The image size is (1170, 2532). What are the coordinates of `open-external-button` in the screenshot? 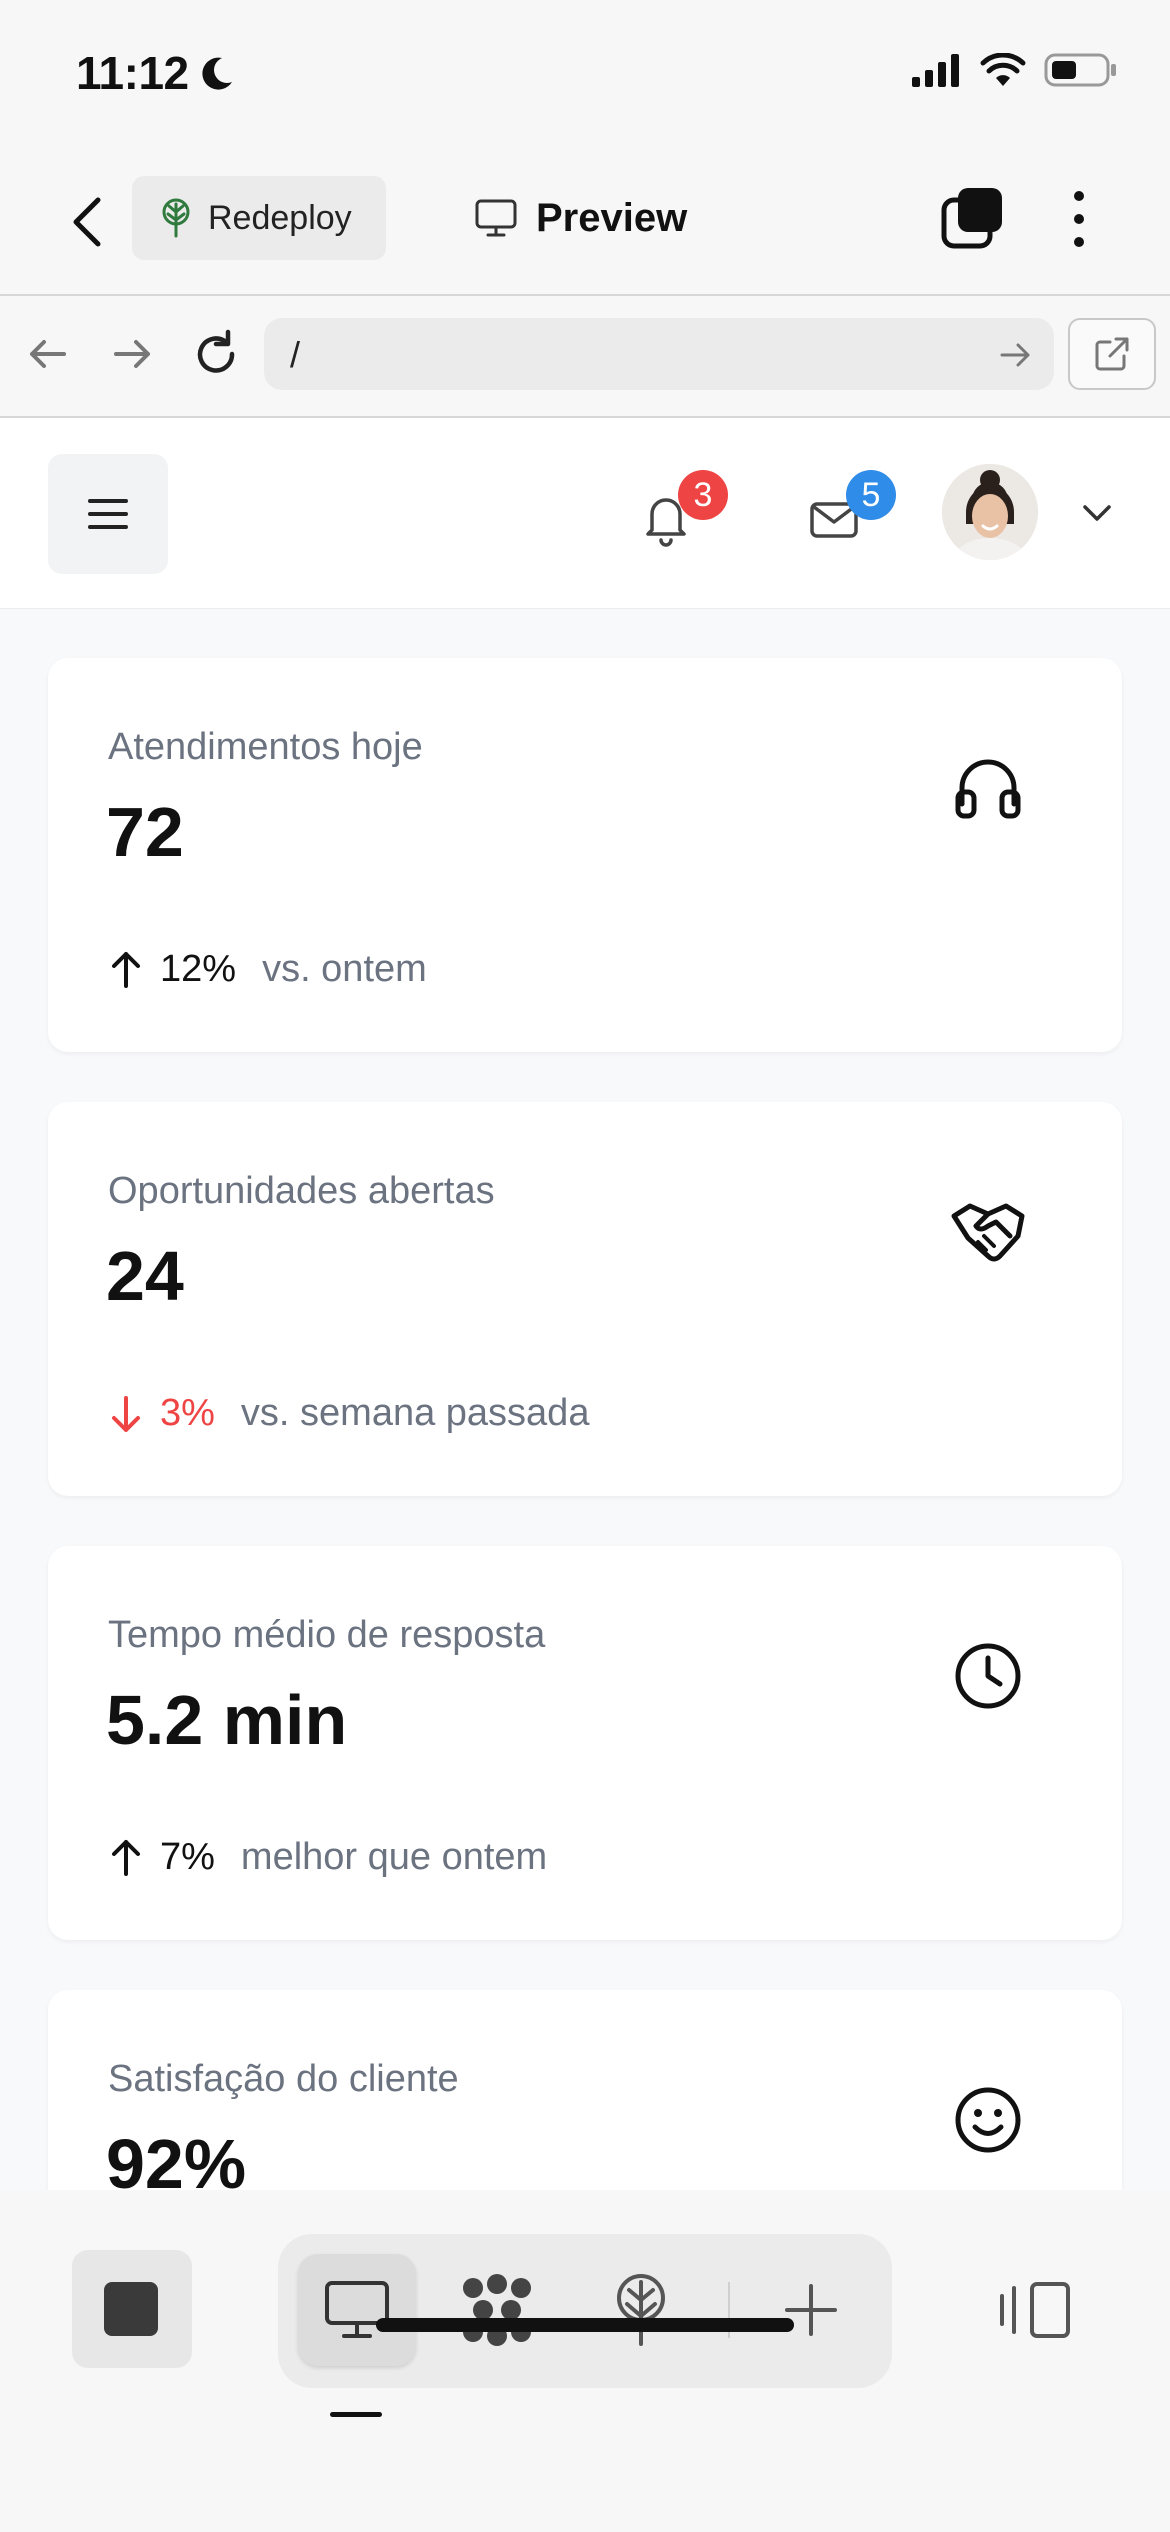 It's located at (1112, 354).